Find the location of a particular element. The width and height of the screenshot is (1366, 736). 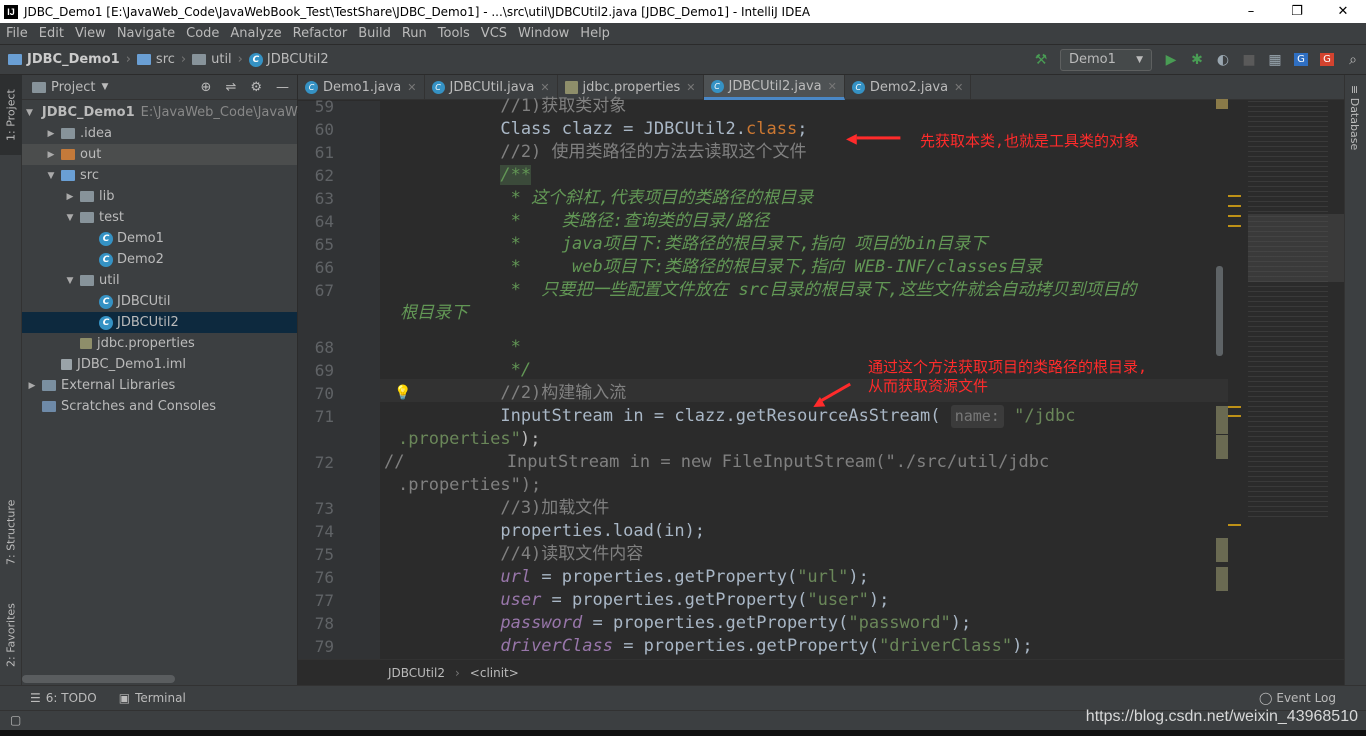

search-icon: ⌕ is located at coordinates (1353, 60).